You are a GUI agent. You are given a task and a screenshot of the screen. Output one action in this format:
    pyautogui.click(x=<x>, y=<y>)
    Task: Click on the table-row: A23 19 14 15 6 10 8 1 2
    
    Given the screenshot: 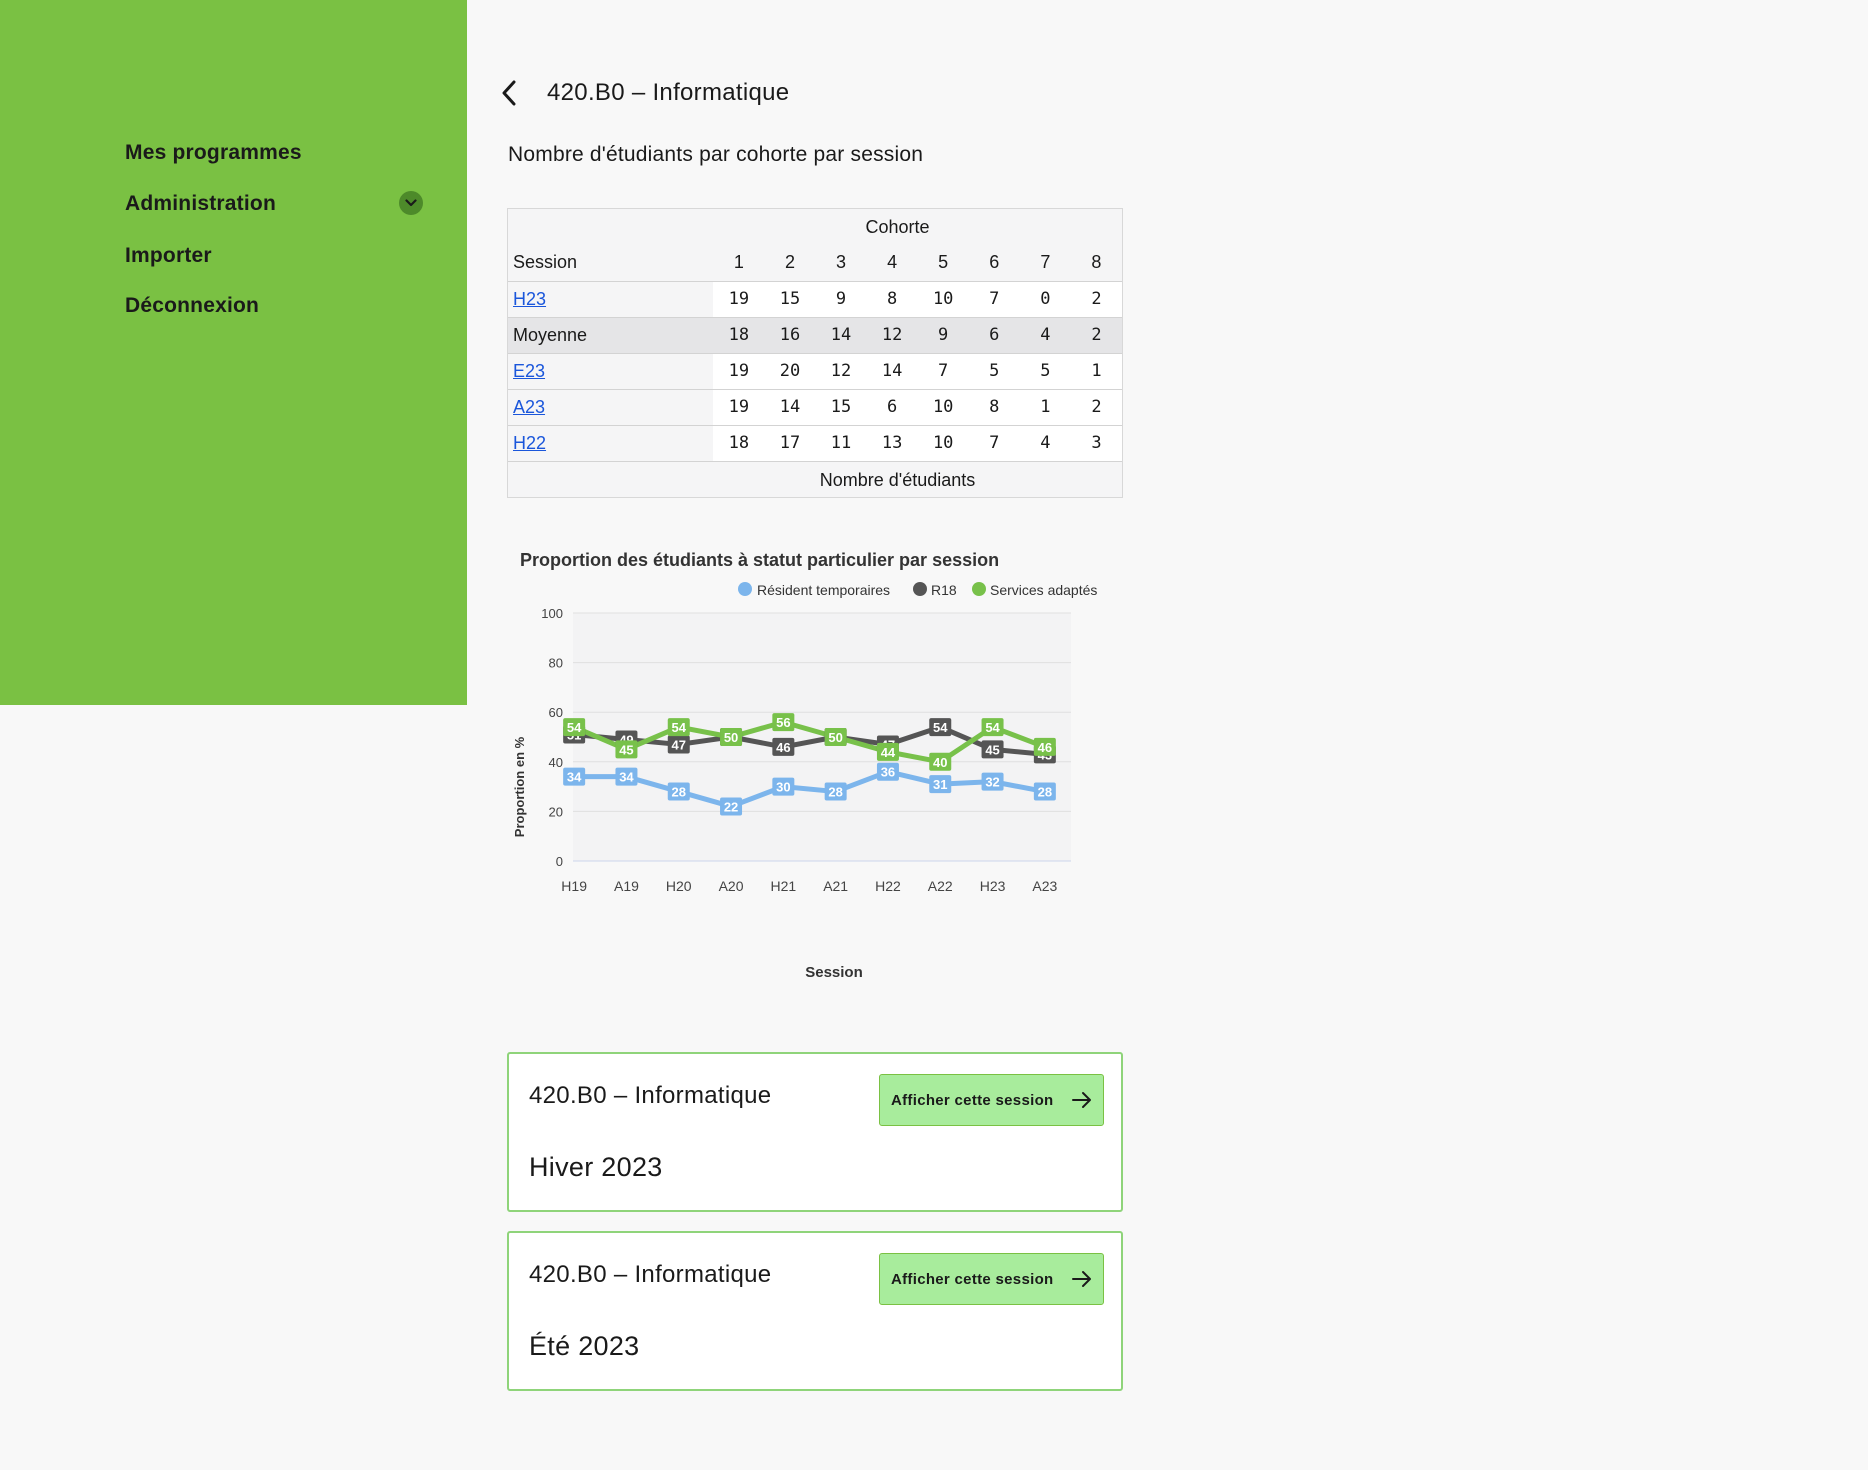 What is the action you would take?
    pyautogui.click(x=815, y=407)
    